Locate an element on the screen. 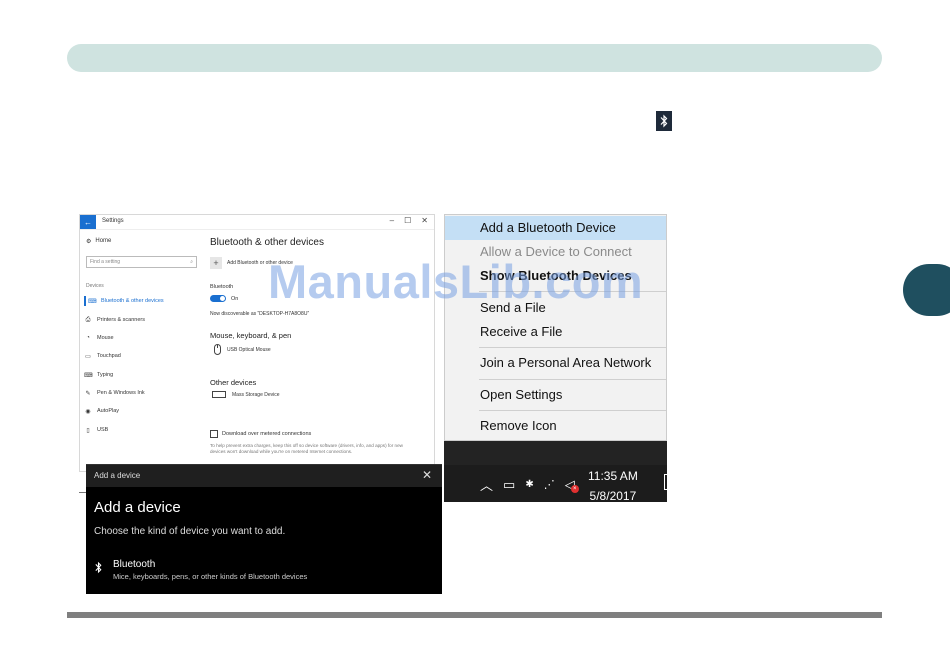 The height and width of the screenshot is (669, 950). clock-date: 5/8/2017 is located at coordinates (613, 496).